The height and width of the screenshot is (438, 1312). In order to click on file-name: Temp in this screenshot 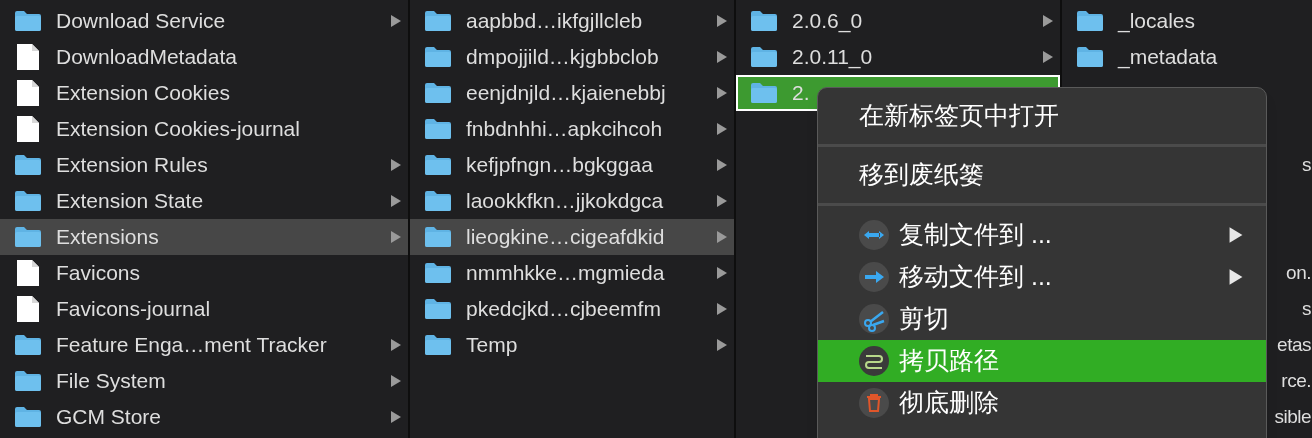, I will do `click(492, 345)`.